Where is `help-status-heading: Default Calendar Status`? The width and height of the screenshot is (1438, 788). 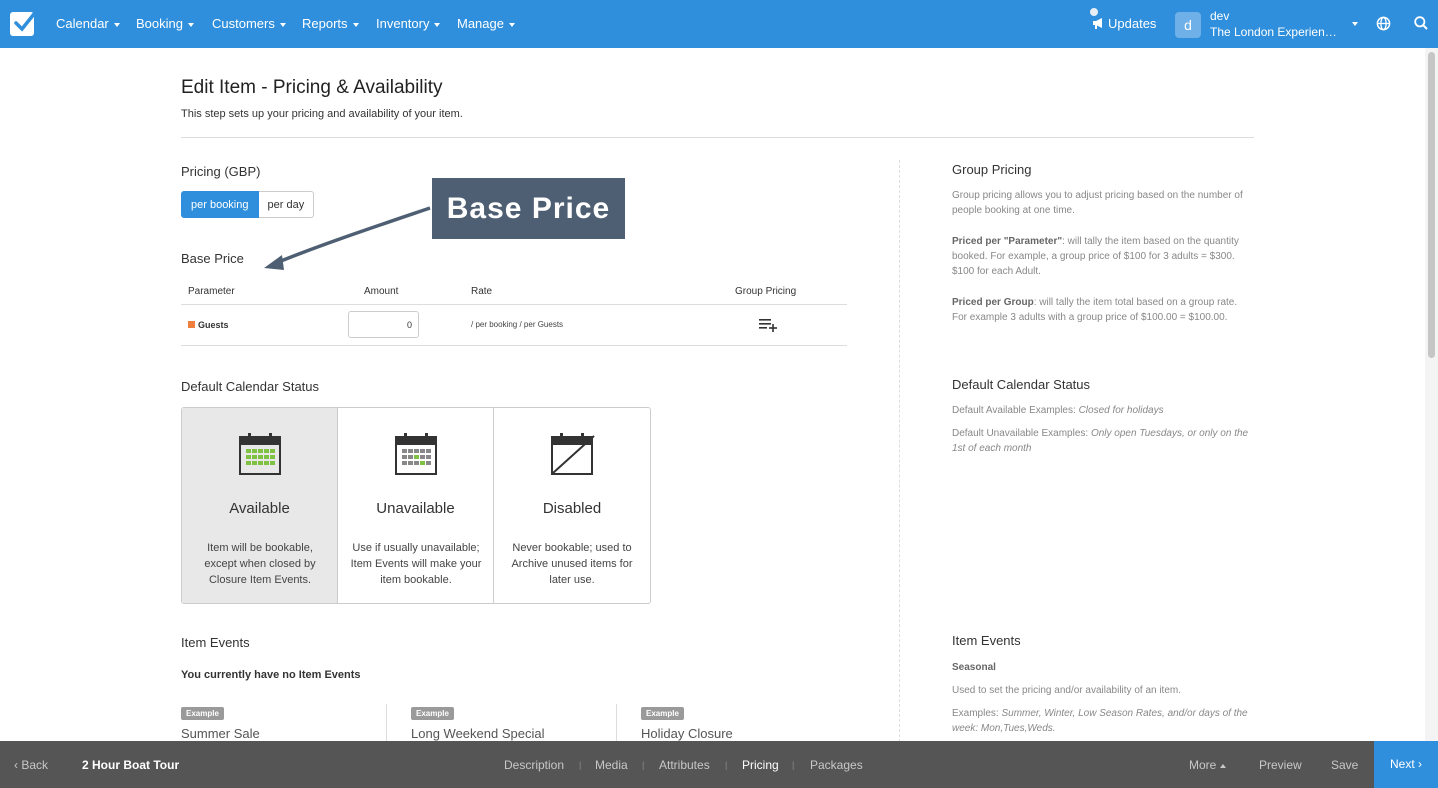
help-status-heading: Default Calendar Status is located at coordinates (1021, 384).